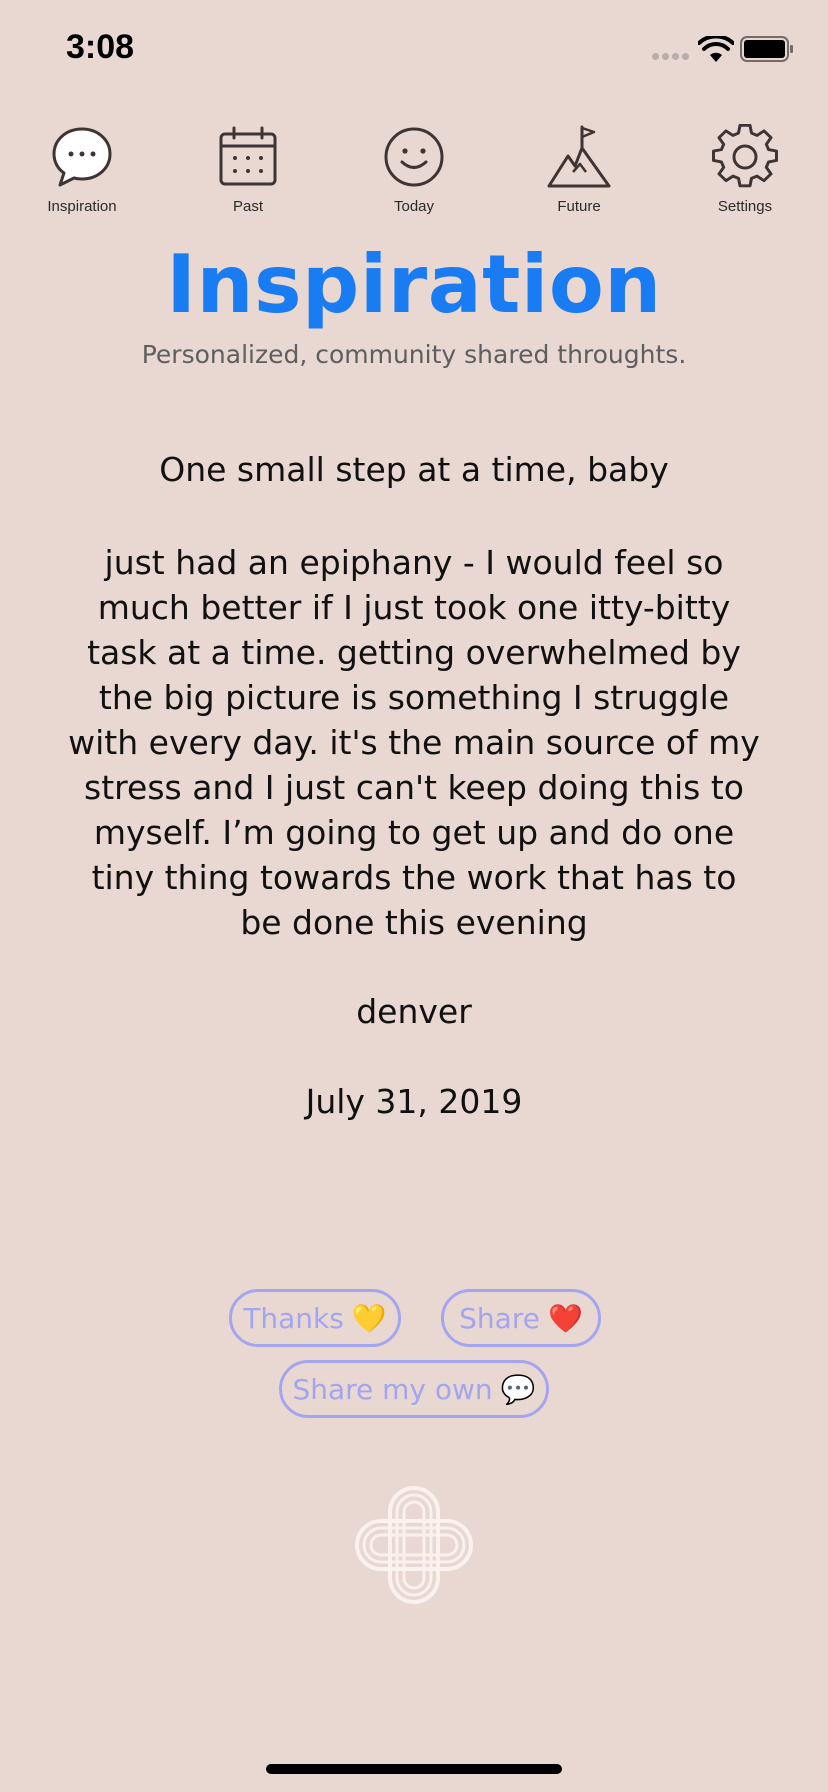 The image size is (828, 1792). What do you see at coordinates (716, 49) in the screenshot?
I see `wifi-icon` at bounding box center [716, 49].